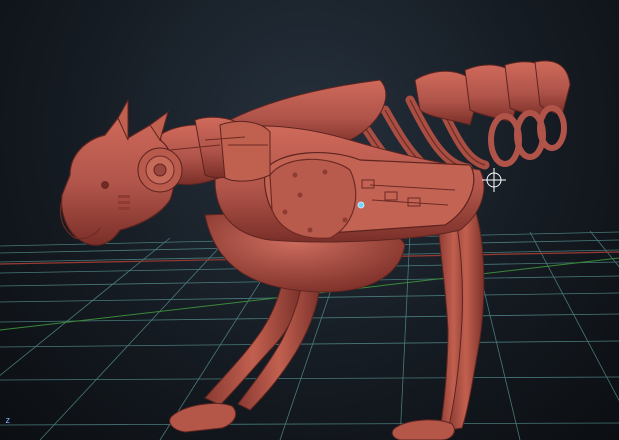  I want to click on crosshair-icon, so click(494, 180).